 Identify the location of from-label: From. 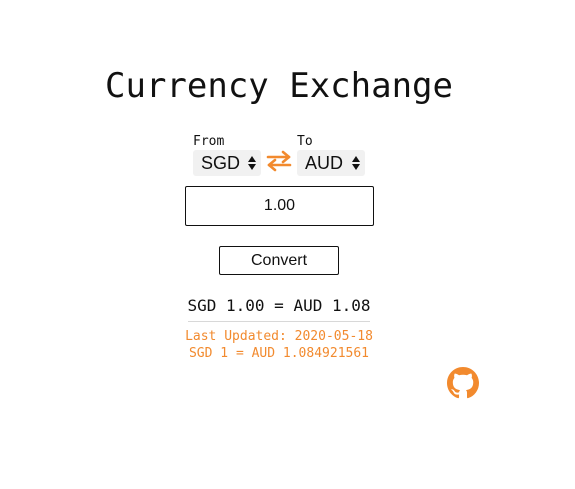
(209, 141).